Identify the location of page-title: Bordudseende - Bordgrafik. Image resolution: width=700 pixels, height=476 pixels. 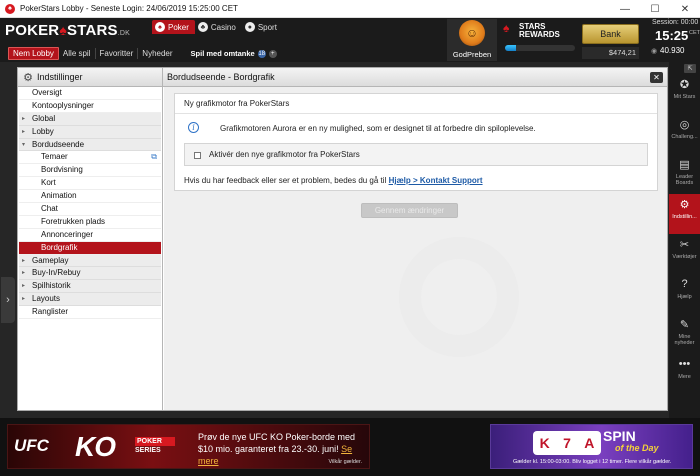
(221, 77).